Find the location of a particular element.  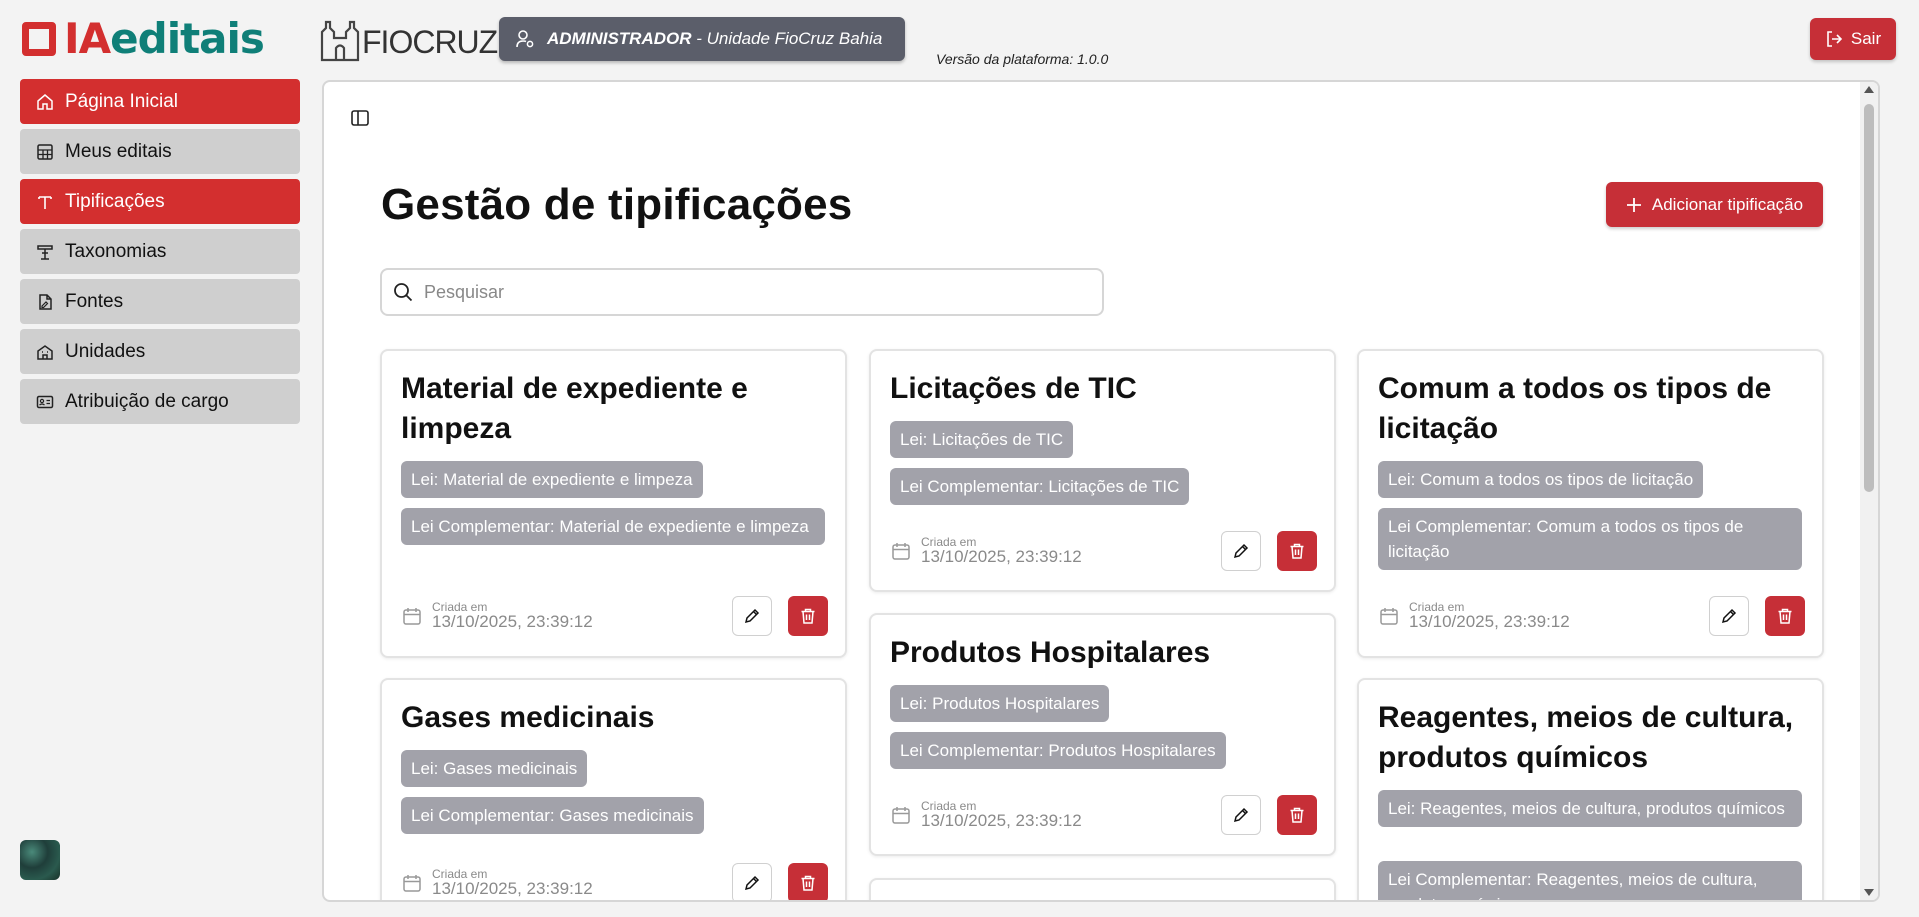

fiocruz-castle-icon is located at coordinates (340, 41).